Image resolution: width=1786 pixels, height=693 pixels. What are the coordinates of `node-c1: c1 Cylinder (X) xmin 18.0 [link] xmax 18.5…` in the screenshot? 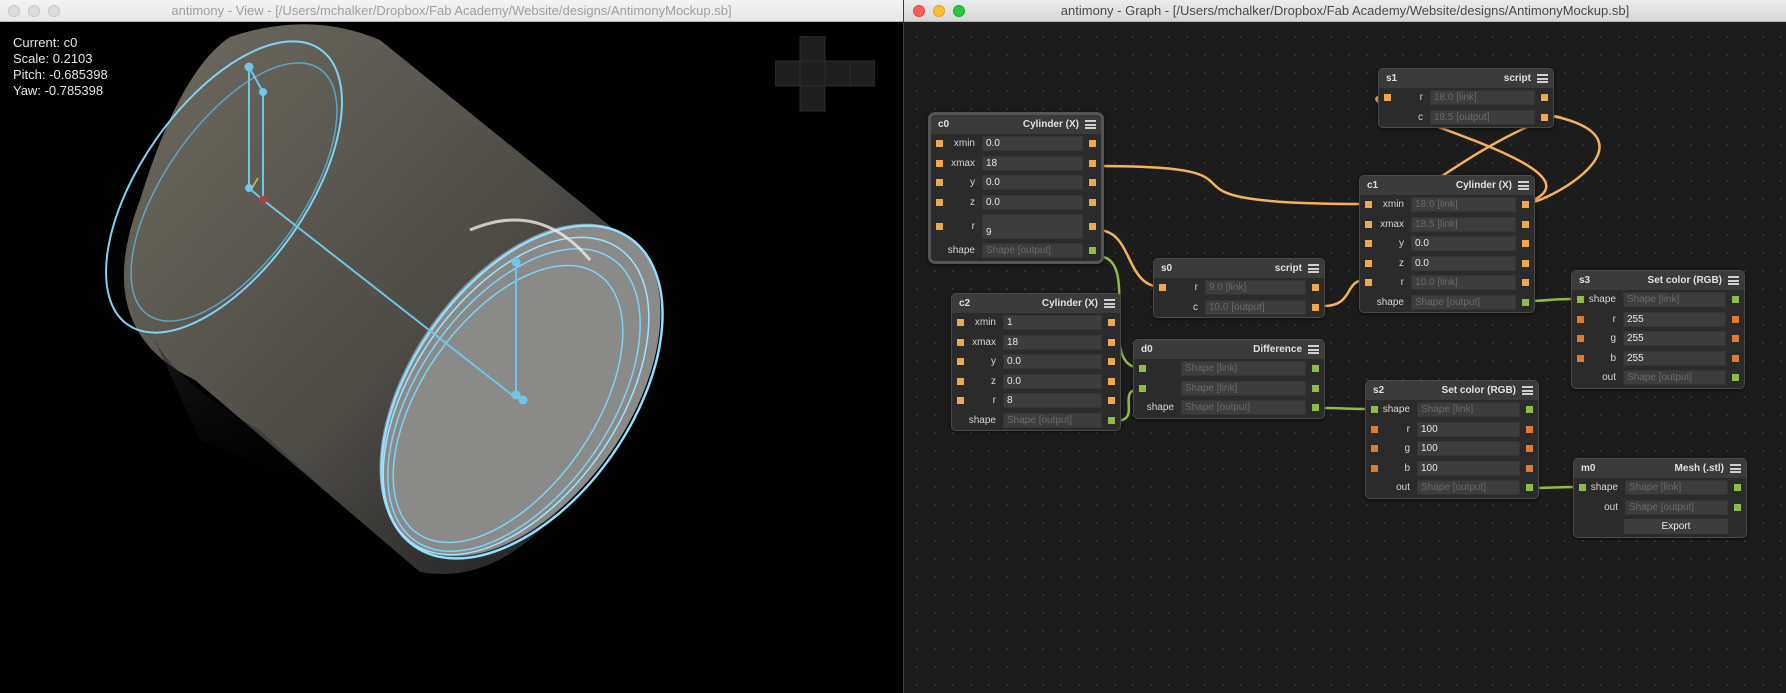 It's located at (1447, 244).